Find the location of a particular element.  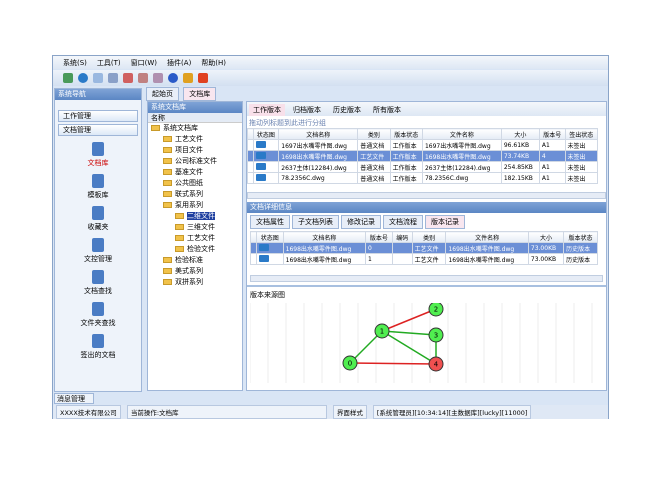

lock-icon is located at coordinates (188, 78).